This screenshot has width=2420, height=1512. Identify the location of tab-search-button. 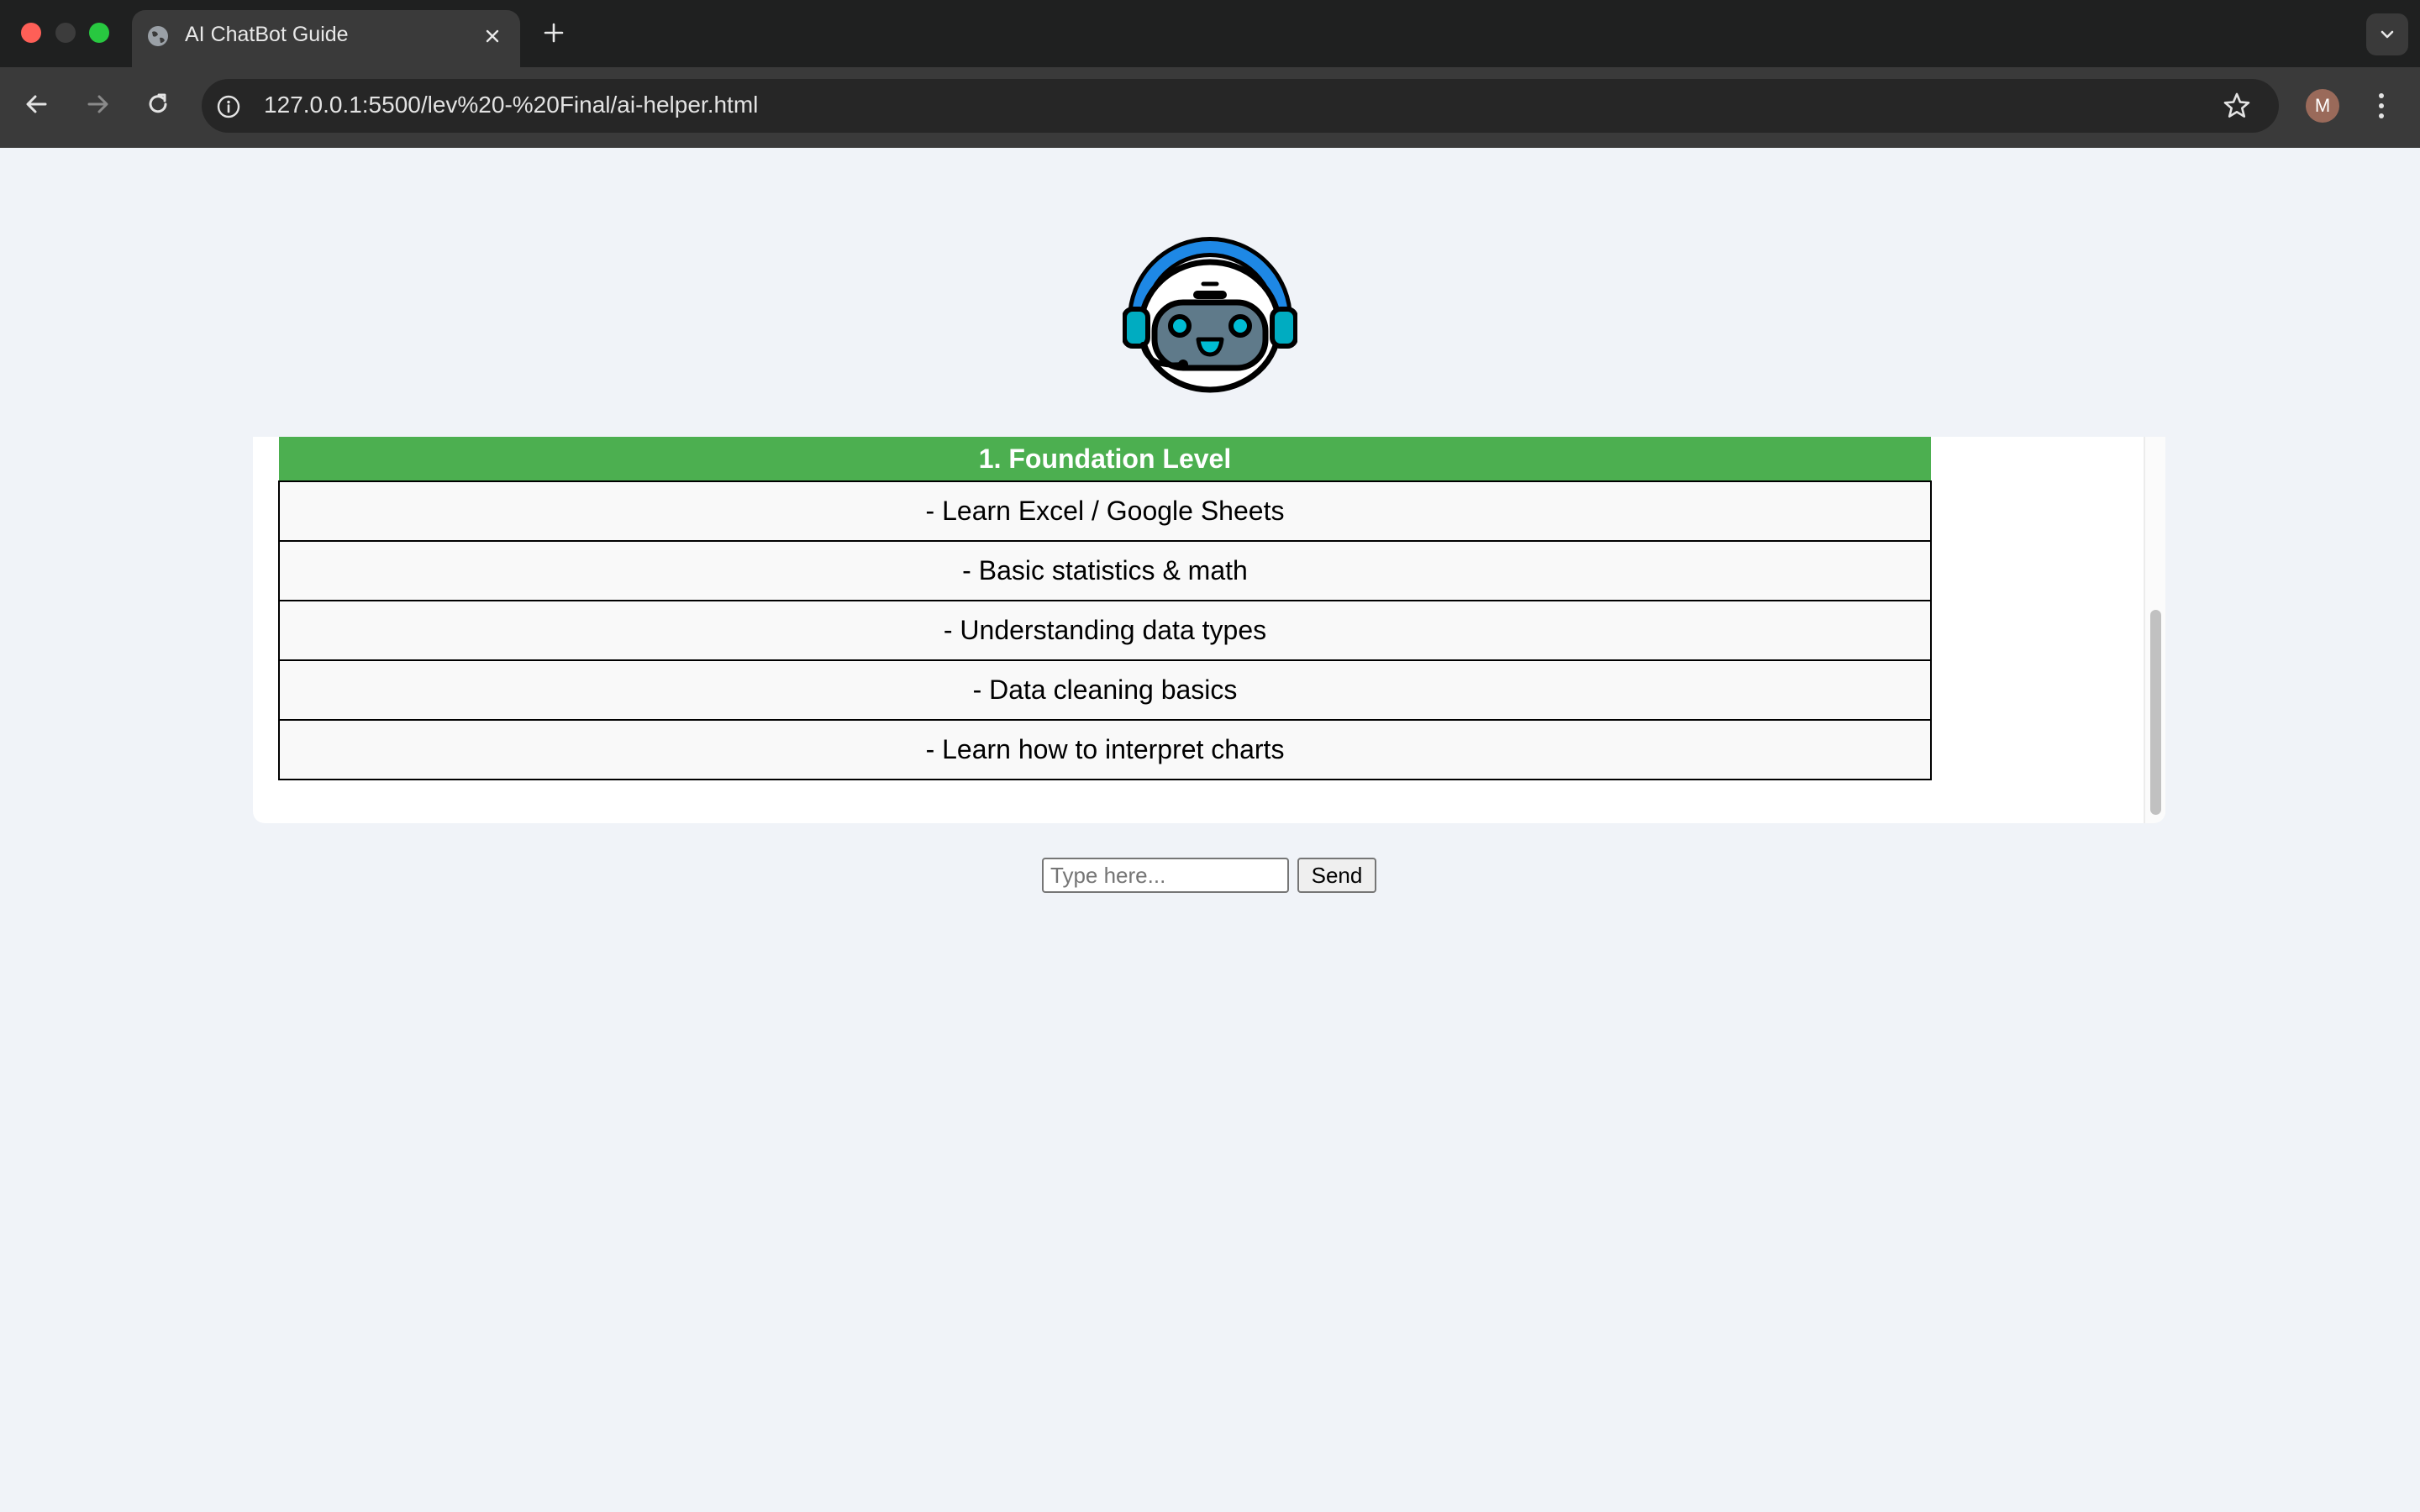
(2387, 34).